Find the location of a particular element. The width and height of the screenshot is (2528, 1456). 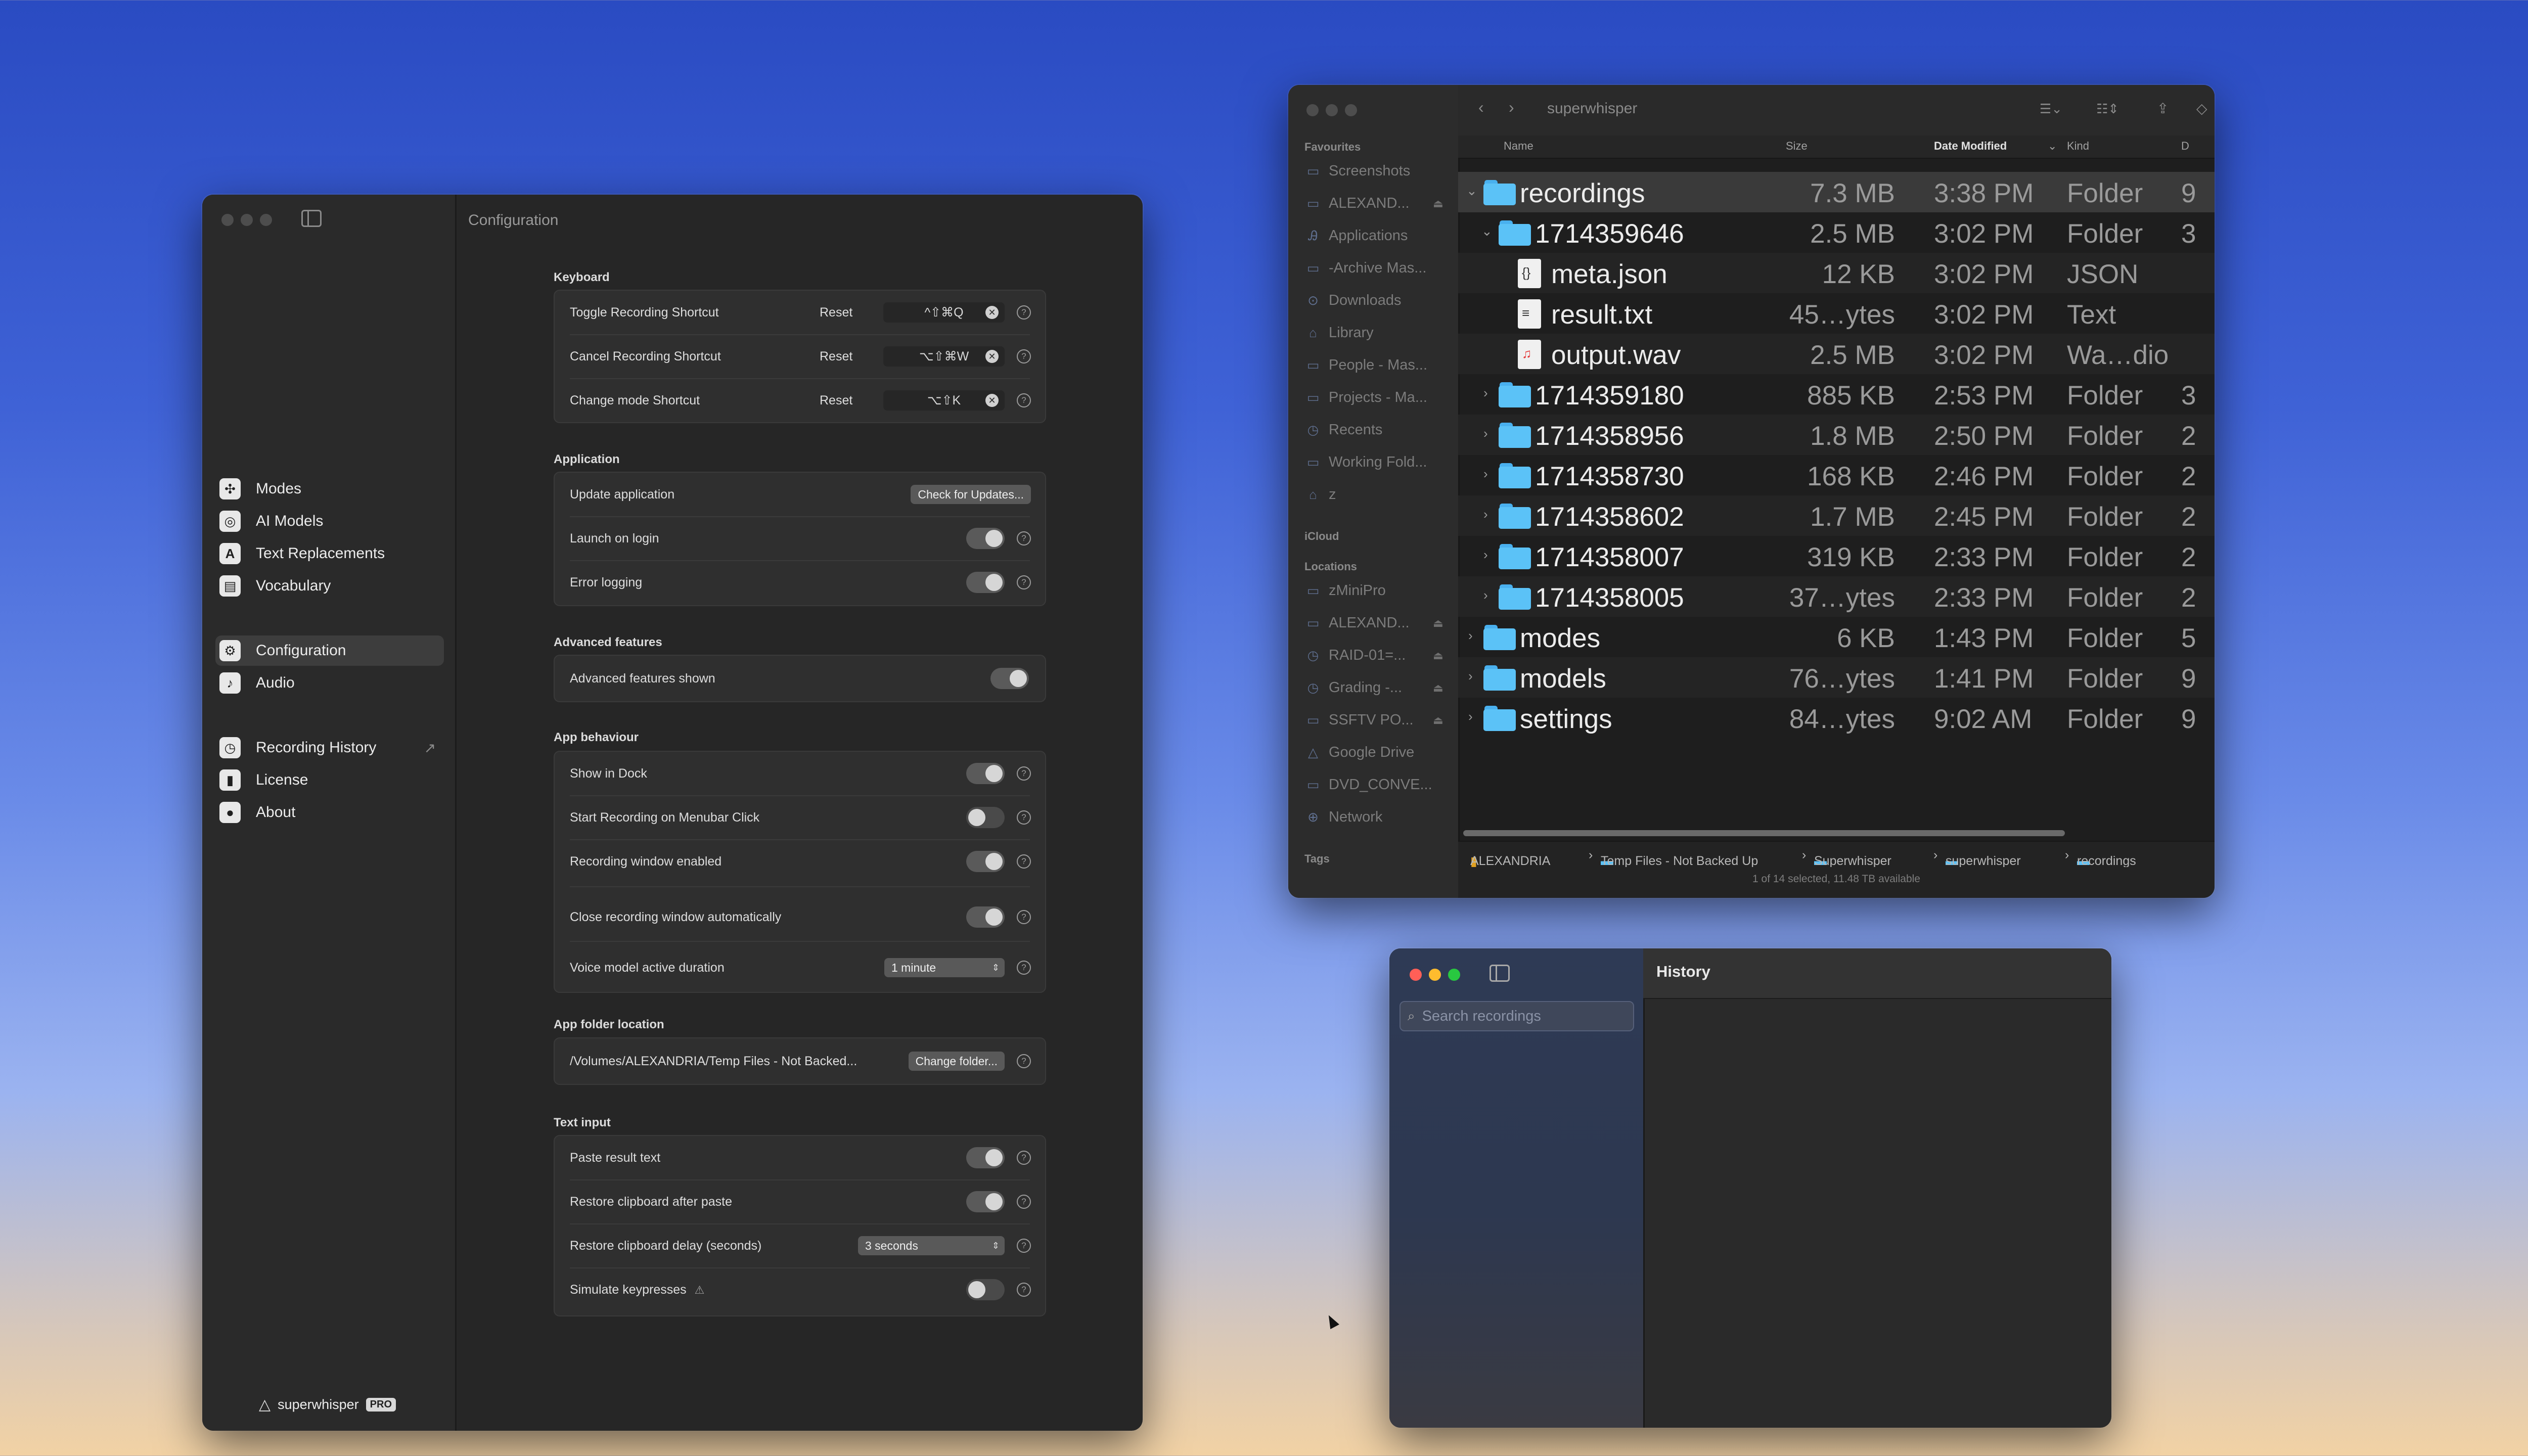

file-row-recordings: ⌄ recordings 7.3 MB 3:38 PM Folder 9 is located at coordinates (1837, 192).